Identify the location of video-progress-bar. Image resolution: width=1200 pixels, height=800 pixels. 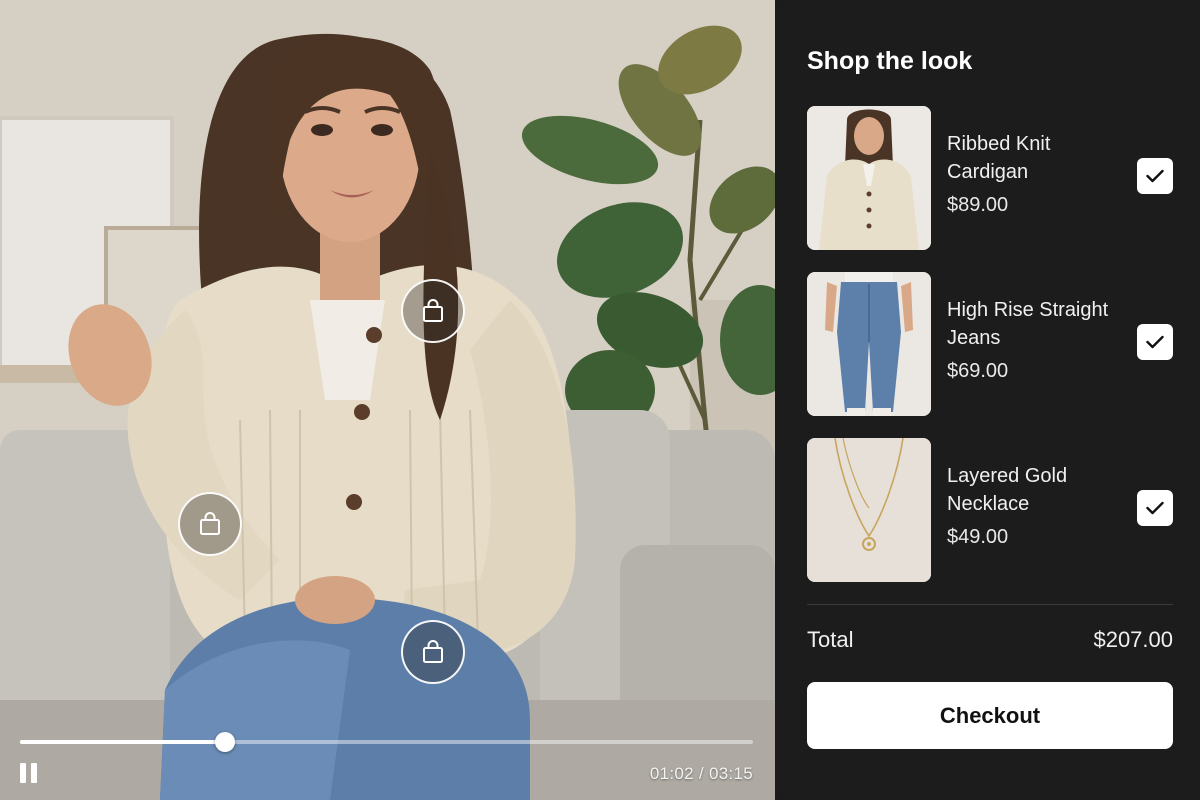
(386, 742).